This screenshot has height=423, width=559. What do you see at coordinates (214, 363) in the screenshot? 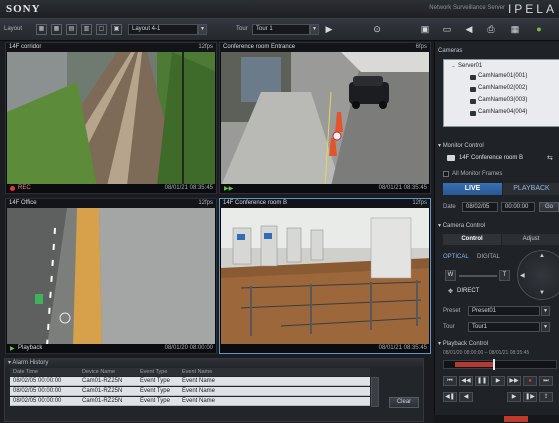
I see `alarm-history-header: ▾ Alarm History` at bounding box center [214, 363].